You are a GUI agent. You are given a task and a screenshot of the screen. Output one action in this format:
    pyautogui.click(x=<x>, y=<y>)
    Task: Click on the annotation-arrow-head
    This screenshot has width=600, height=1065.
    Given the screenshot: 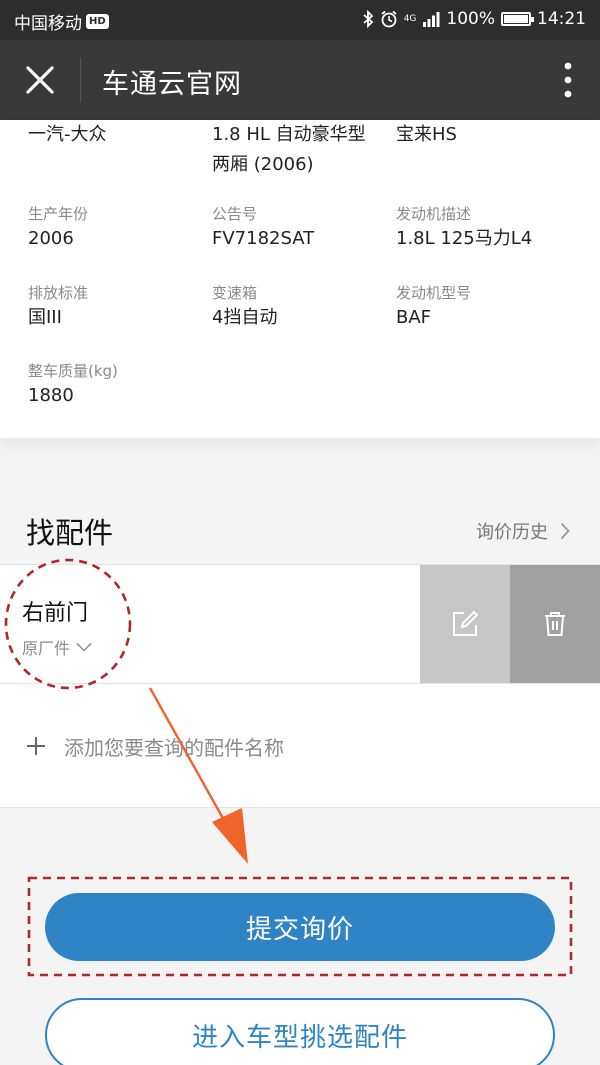 What is the action you would take?
    pyautogui.click(x=230, y=836)
    